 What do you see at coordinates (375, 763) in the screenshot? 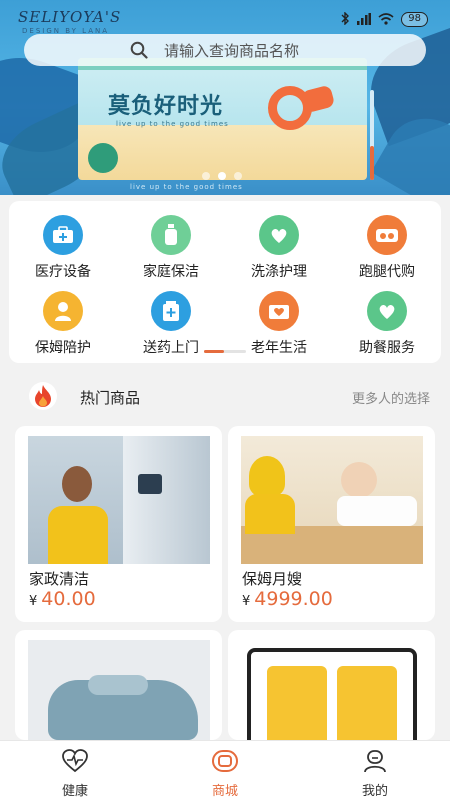
I see `profile-icon` at bounding box center [375, 763].